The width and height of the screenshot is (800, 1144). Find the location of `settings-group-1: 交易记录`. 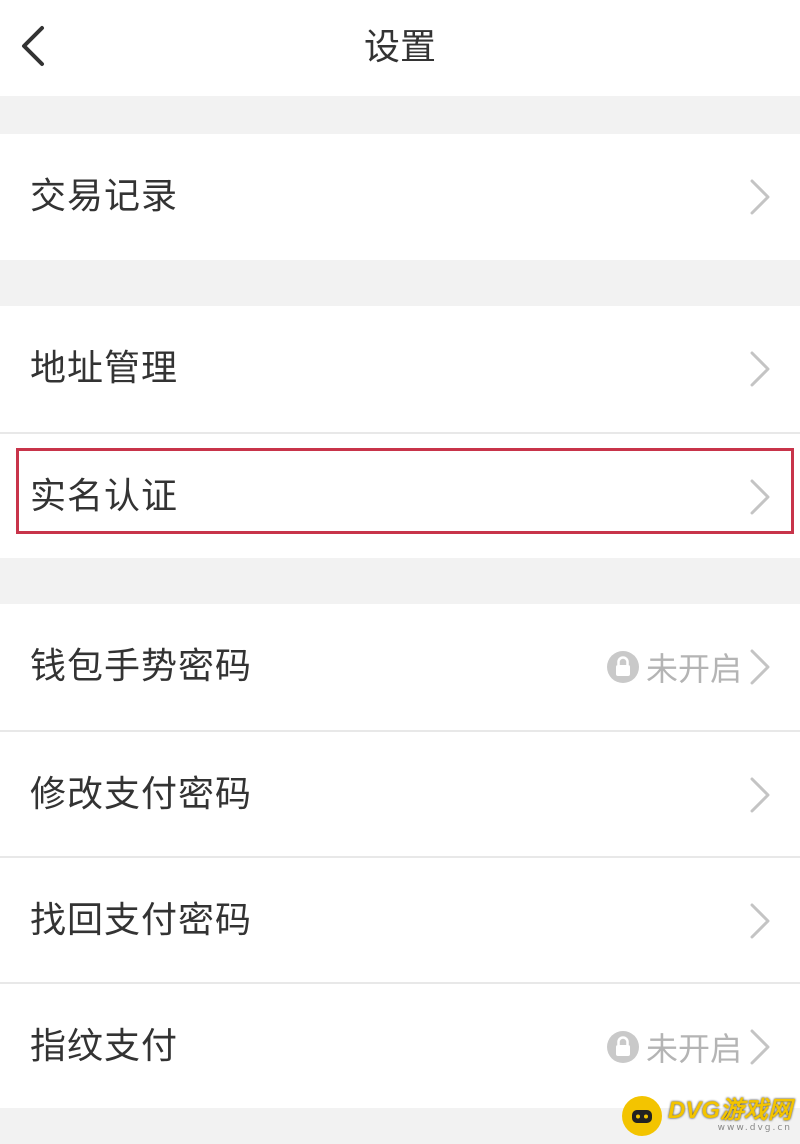

settings-group-1: 交易记录 is located at coordinates (400, 197).